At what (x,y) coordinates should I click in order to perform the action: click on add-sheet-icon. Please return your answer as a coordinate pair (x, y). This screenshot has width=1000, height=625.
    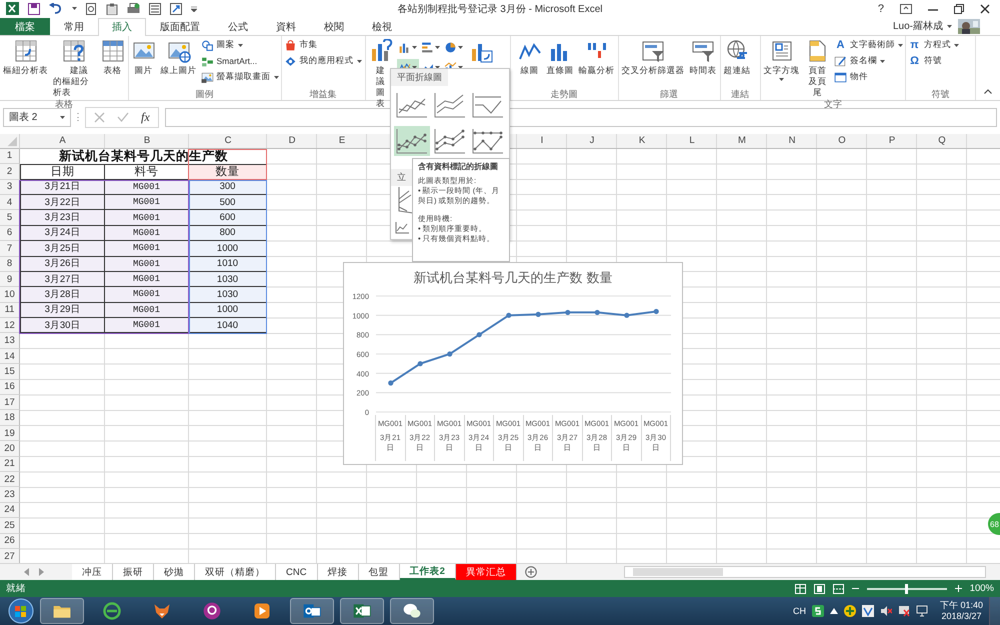
    Looking at the image, I should click on (530, 572).